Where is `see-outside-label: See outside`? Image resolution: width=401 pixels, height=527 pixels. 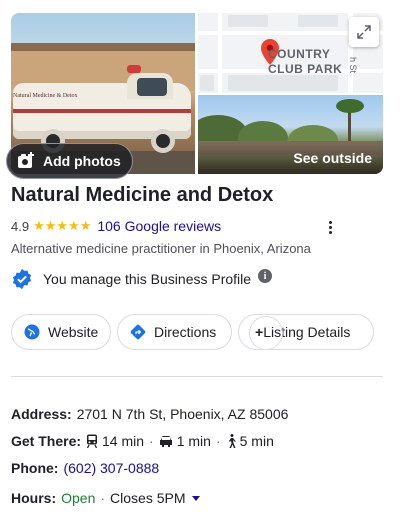 see-outside-label: See outside is located at coordinates (332, 158).